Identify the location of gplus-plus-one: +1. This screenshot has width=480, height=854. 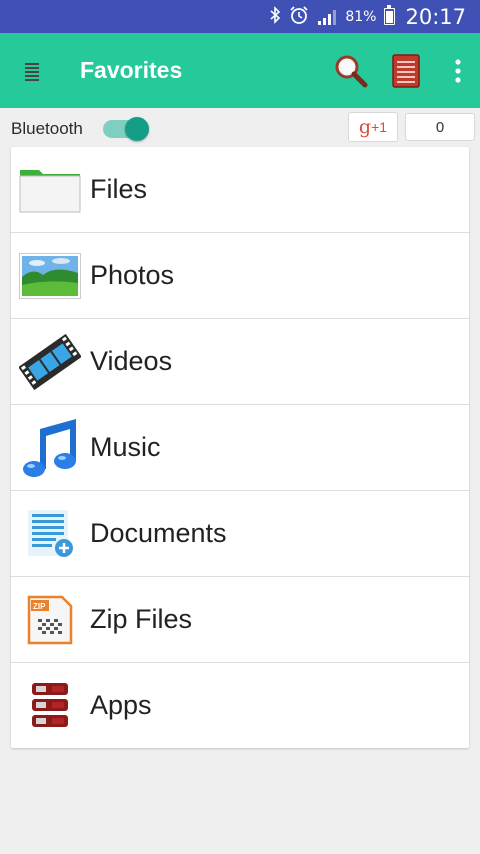
(379, 127).